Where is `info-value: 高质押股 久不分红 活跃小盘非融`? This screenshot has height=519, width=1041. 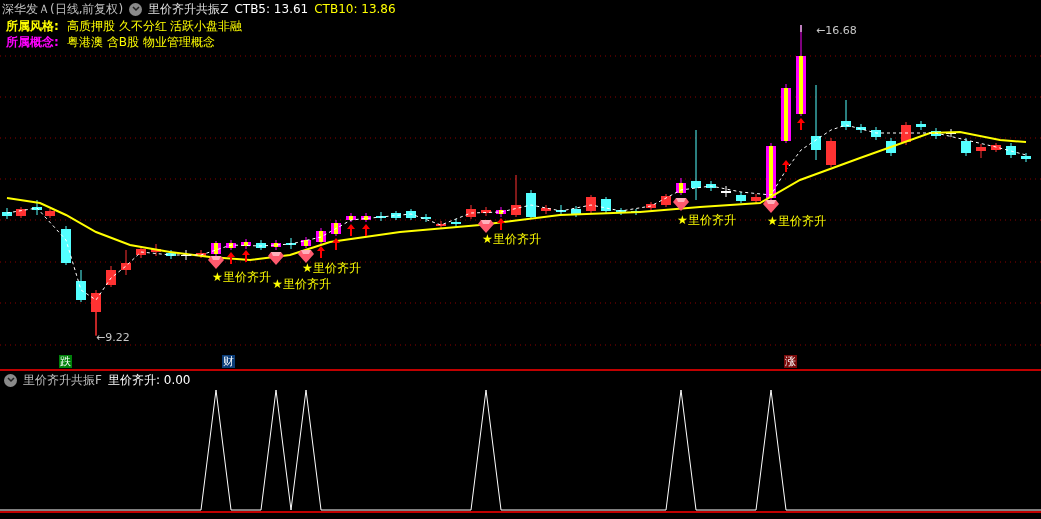 info-value: 高质押股 久不分红 活跃小盘非融 is located at coordinates (154, 26).